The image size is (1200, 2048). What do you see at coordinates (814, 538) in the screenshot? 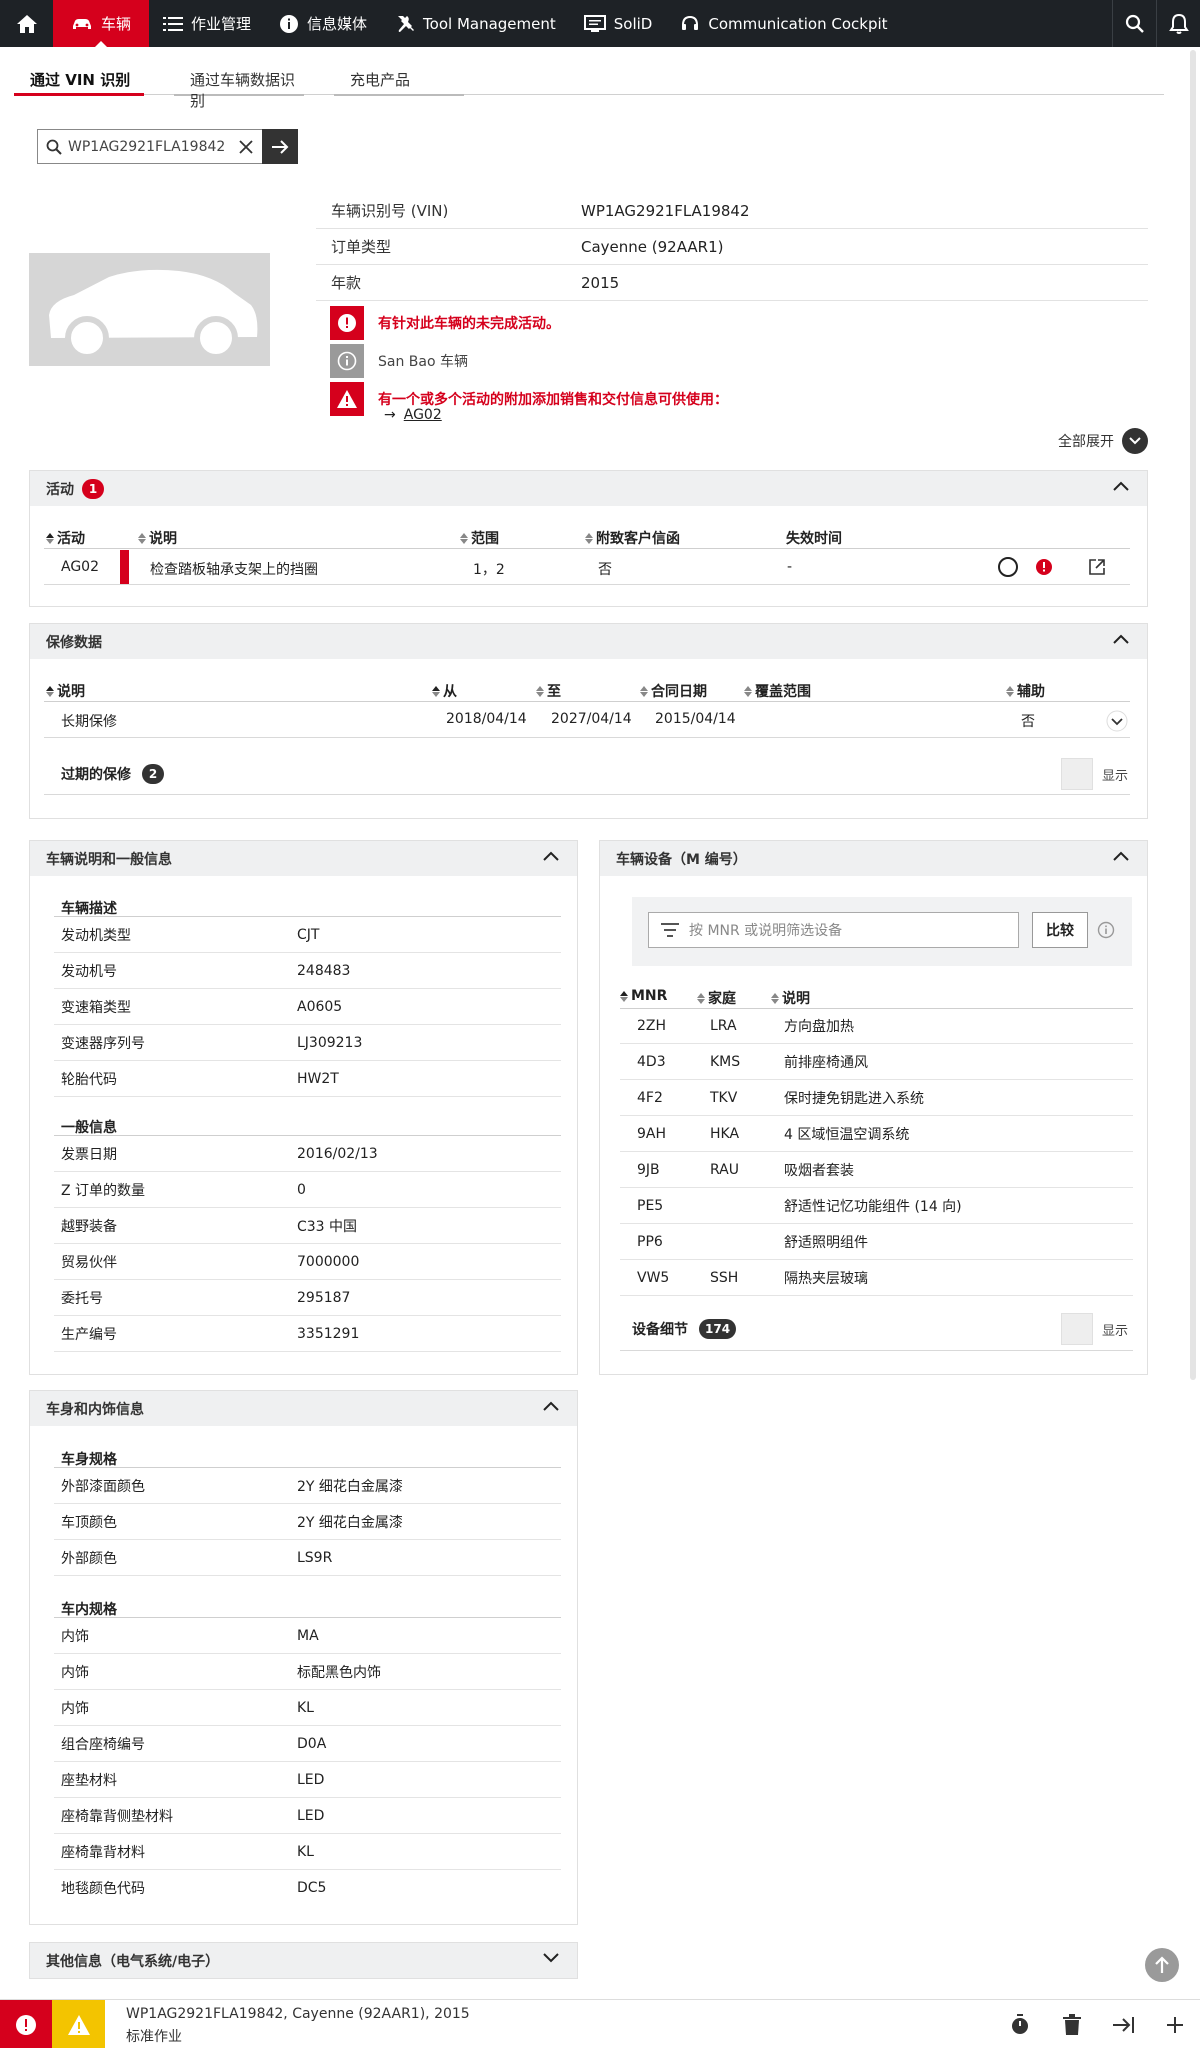
I see `col-header-expiry: 失效时间` at bounding box center [814, 538].